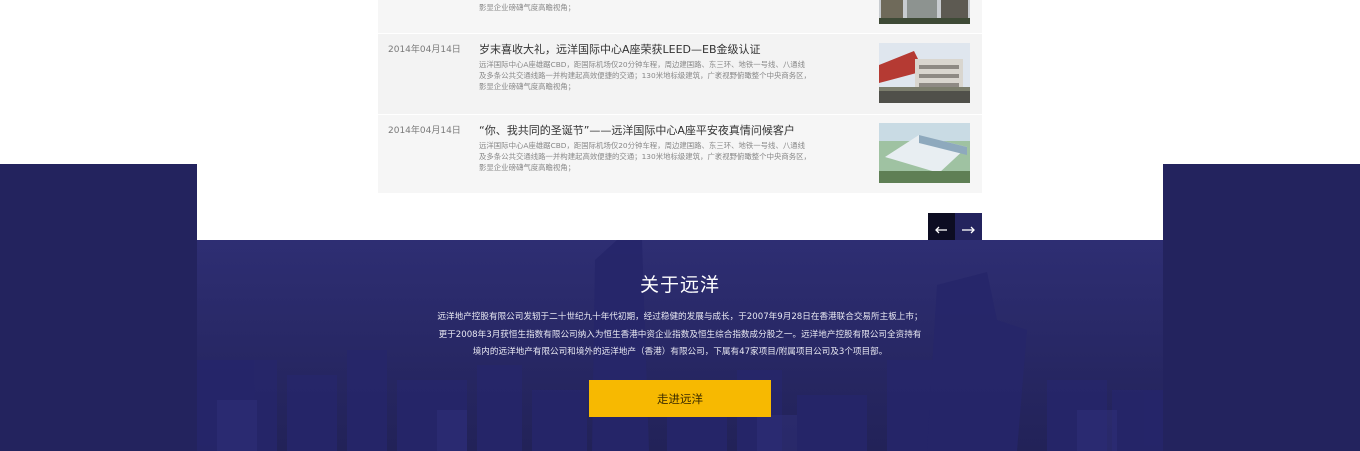  Describe the element at coordinates (637, 130) in the screenshot. I see `news-title: “你、我共同的圣诞节”——远洋国际中心A座平安夜真情问候客户` at that location.